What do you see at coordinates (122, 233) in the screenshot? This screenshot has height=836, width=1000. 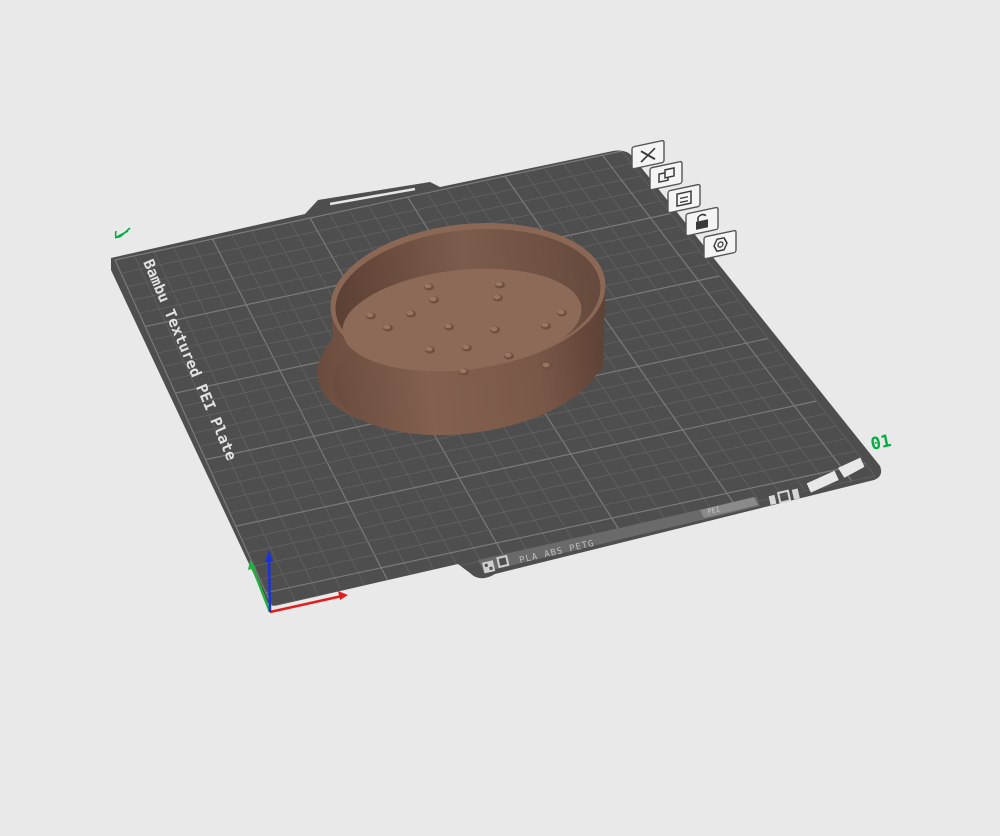 I see `plate-origin-marker` at bounding box center [122, 233].